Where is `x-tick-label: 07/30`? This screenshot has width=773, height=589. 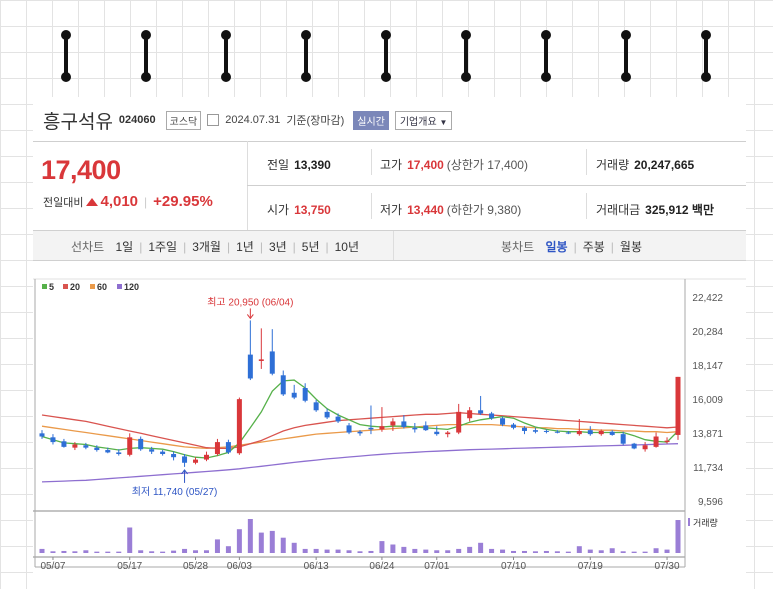 x-tick-label: 07/30 is located at coordinates (667, 566).